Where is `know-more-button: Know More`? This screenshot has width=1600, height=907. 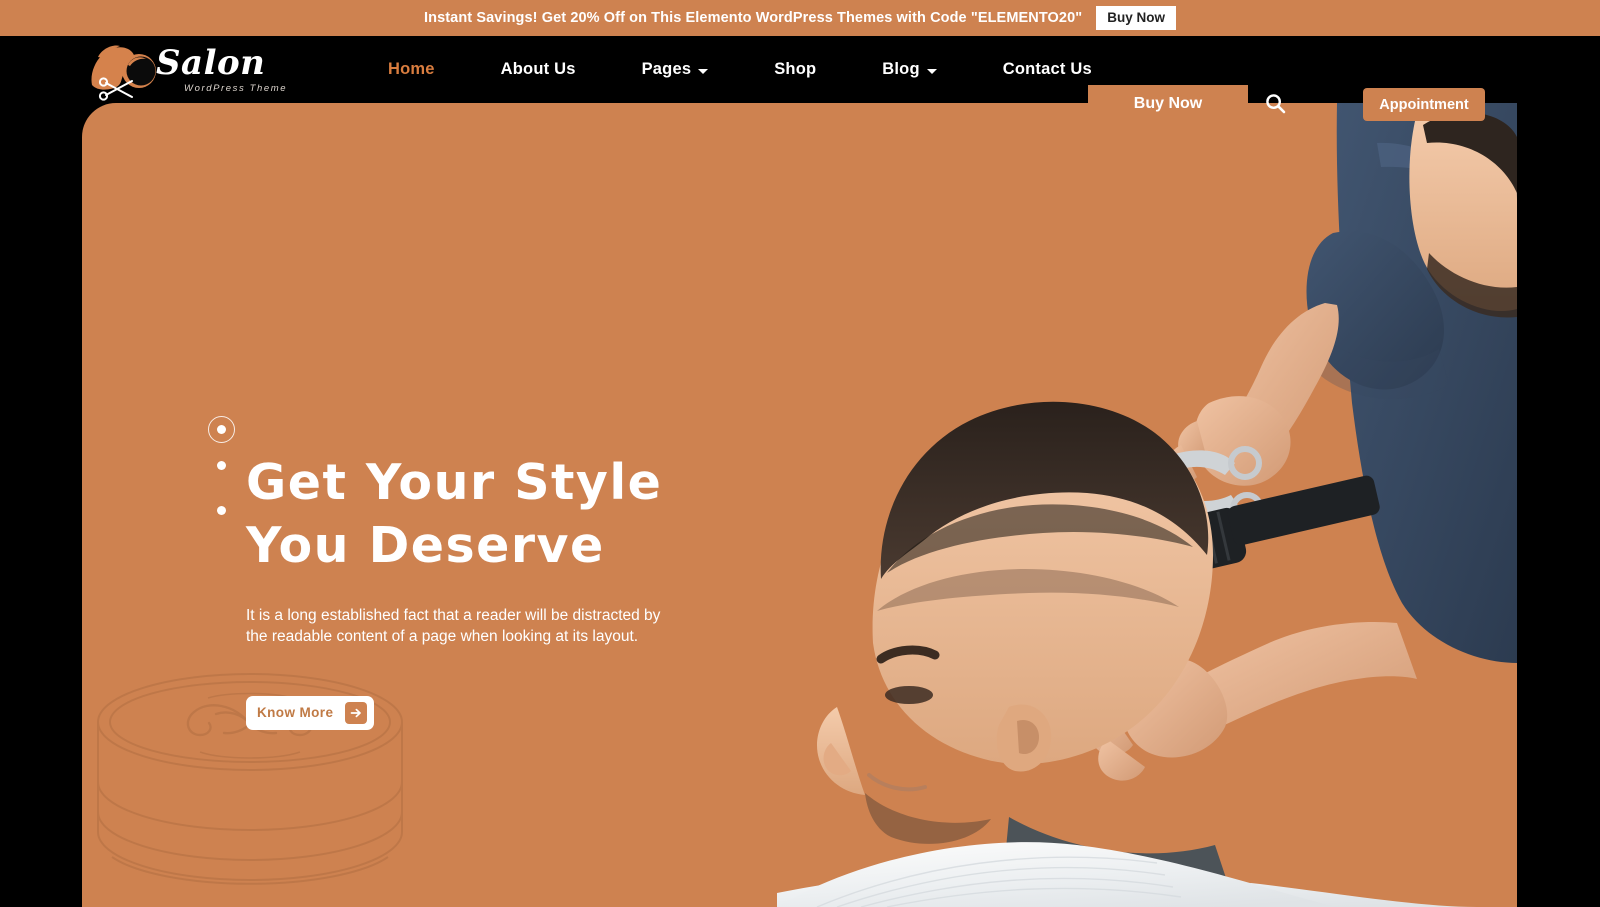 know-more-button: Know More is located at coordinates (310, 712).